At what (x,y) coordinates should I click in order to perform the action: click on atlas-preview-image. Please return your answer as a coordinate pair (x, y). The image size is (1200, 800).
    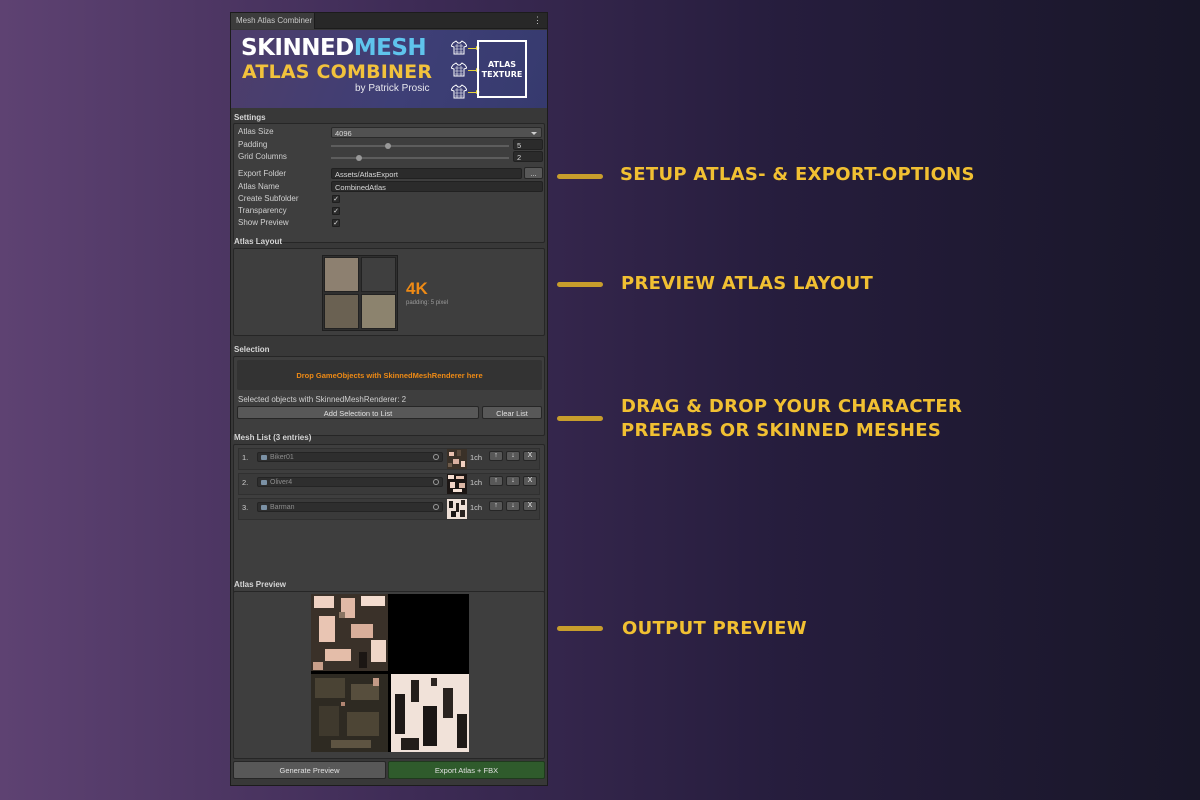
    Looking at the image, I should click on (390, 673).